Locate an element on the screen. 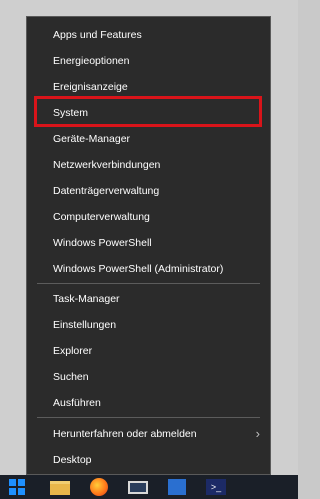 The image size is (320, 499). menu-item-energieoptionen: Energieoptionen is located at coordinates (148, 61).